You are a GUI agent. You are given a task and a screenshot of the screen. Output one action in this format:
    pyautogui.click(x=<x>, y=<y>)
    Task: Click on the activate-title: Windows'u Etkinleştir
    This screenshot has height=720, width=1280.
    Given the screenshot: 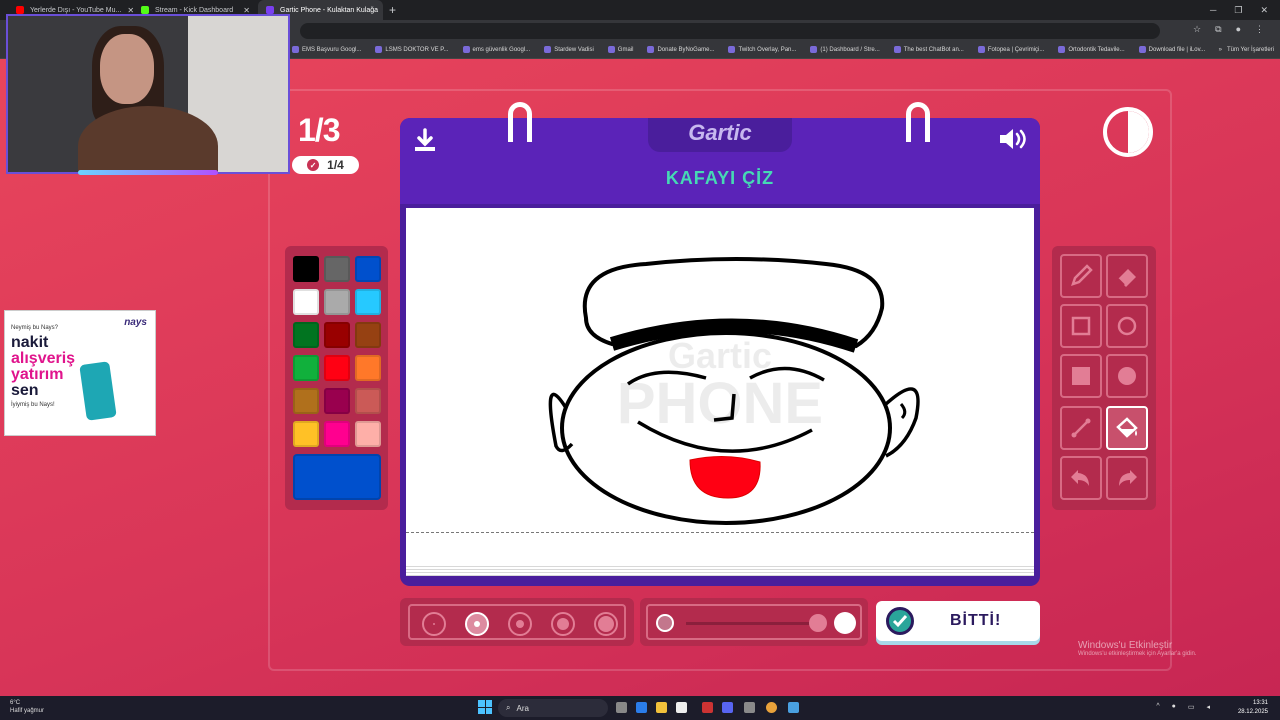 What is the action you would take?
    pyautogui.click(x=1125, y=645)
    